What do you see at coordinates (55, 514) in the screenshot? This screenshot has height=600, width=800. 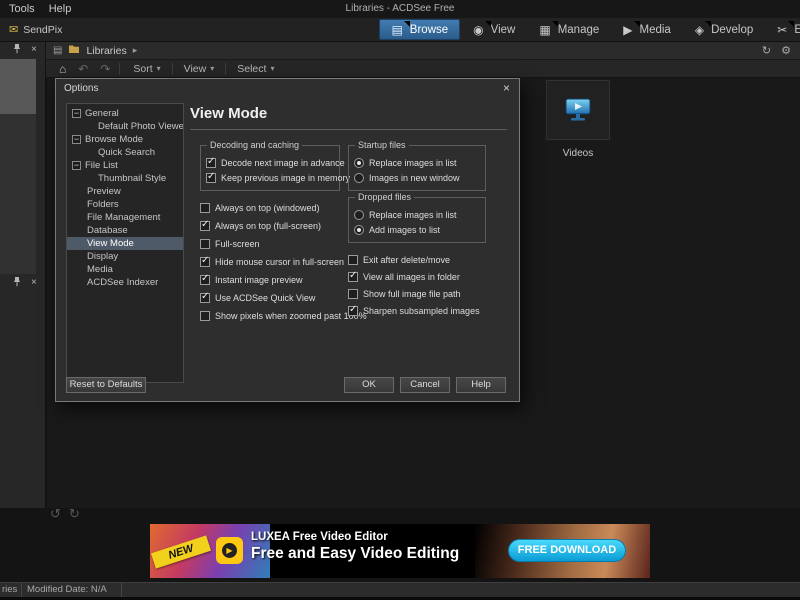 I see `rotate-left-icon: ↺` at bounding box center [55, 514].